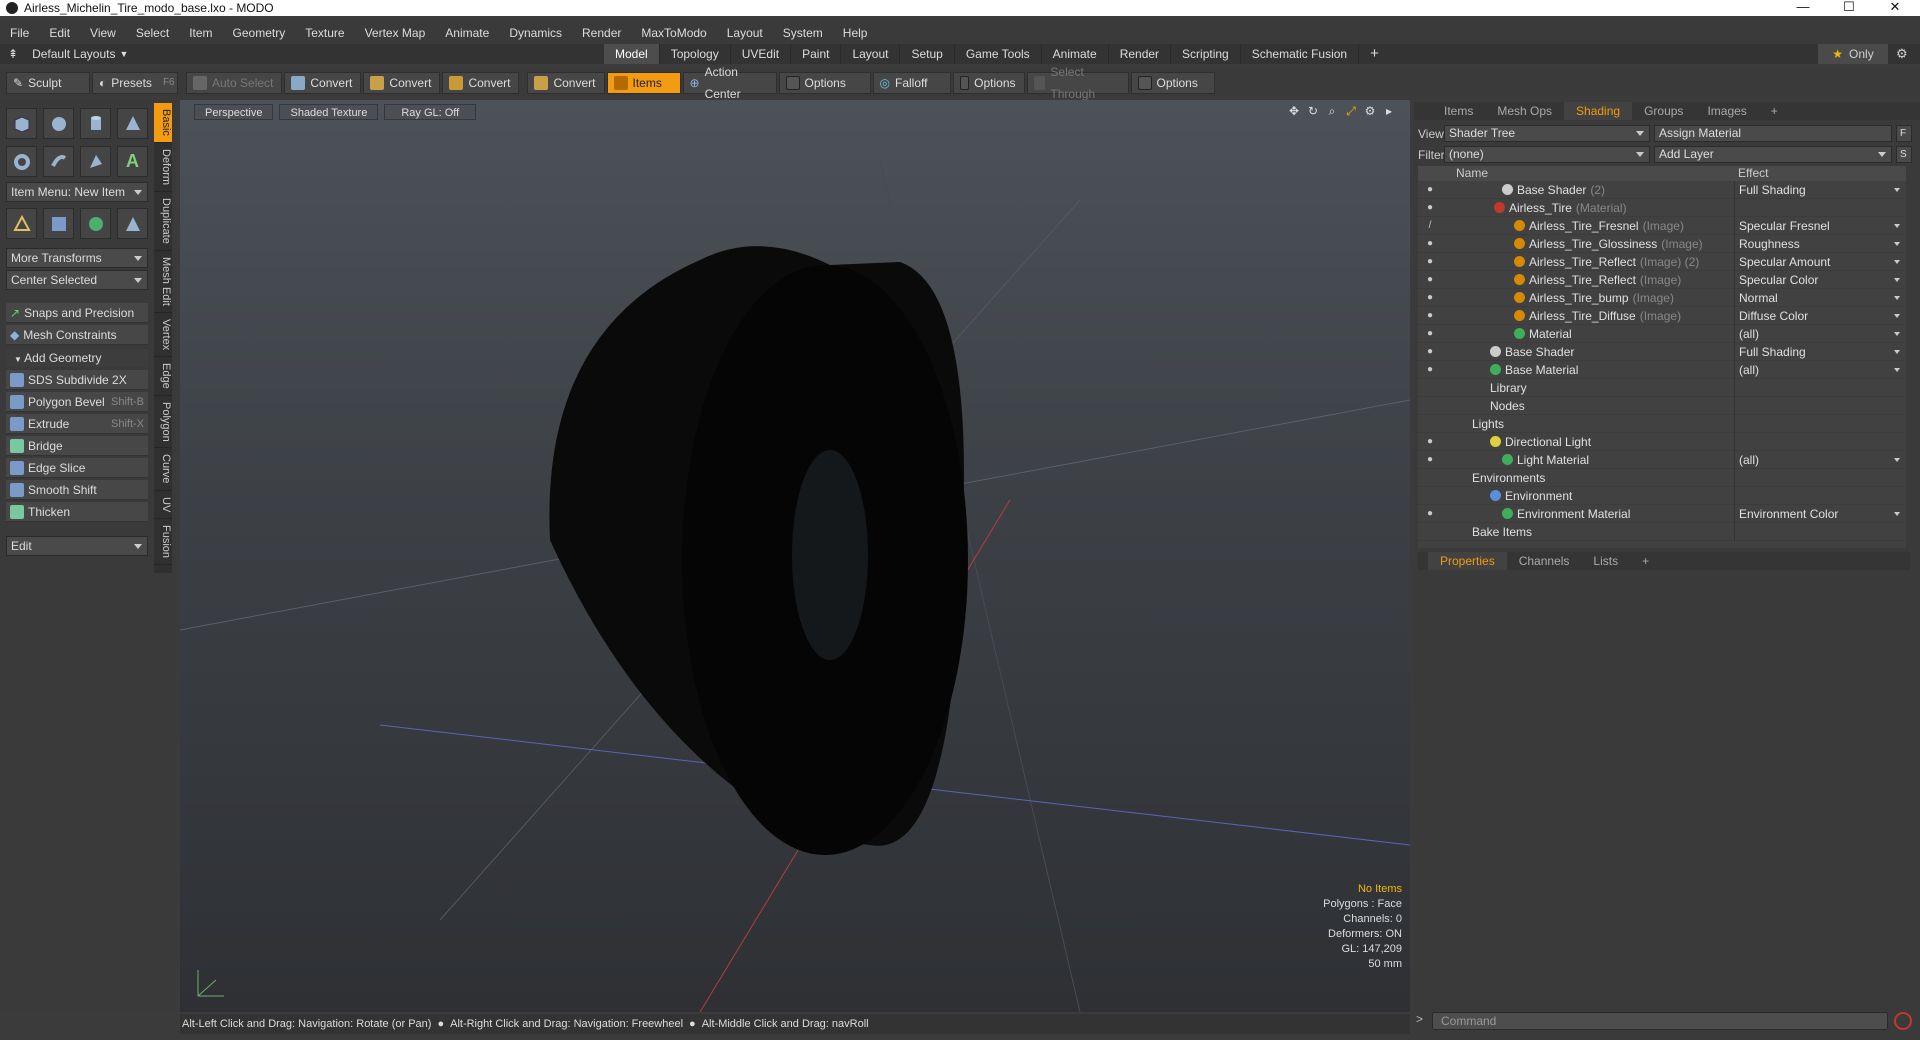  Describe the element at coordinates (855, 33) in the screenshot. I see `menu-help: Help` at that location.